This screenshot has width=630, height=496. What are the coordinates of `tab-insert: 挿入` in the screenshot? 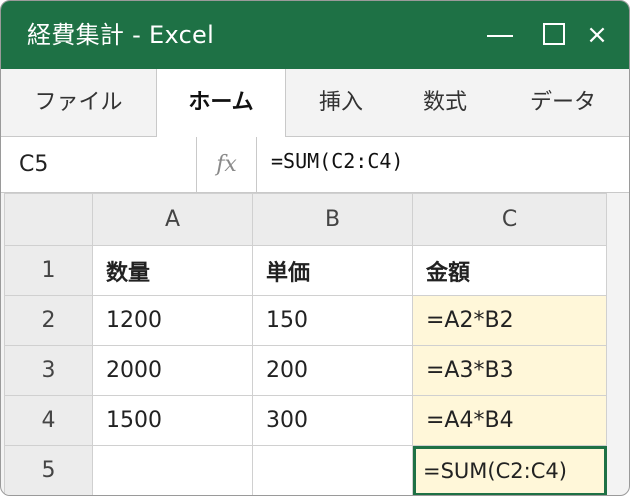 It's located at (341, 103).